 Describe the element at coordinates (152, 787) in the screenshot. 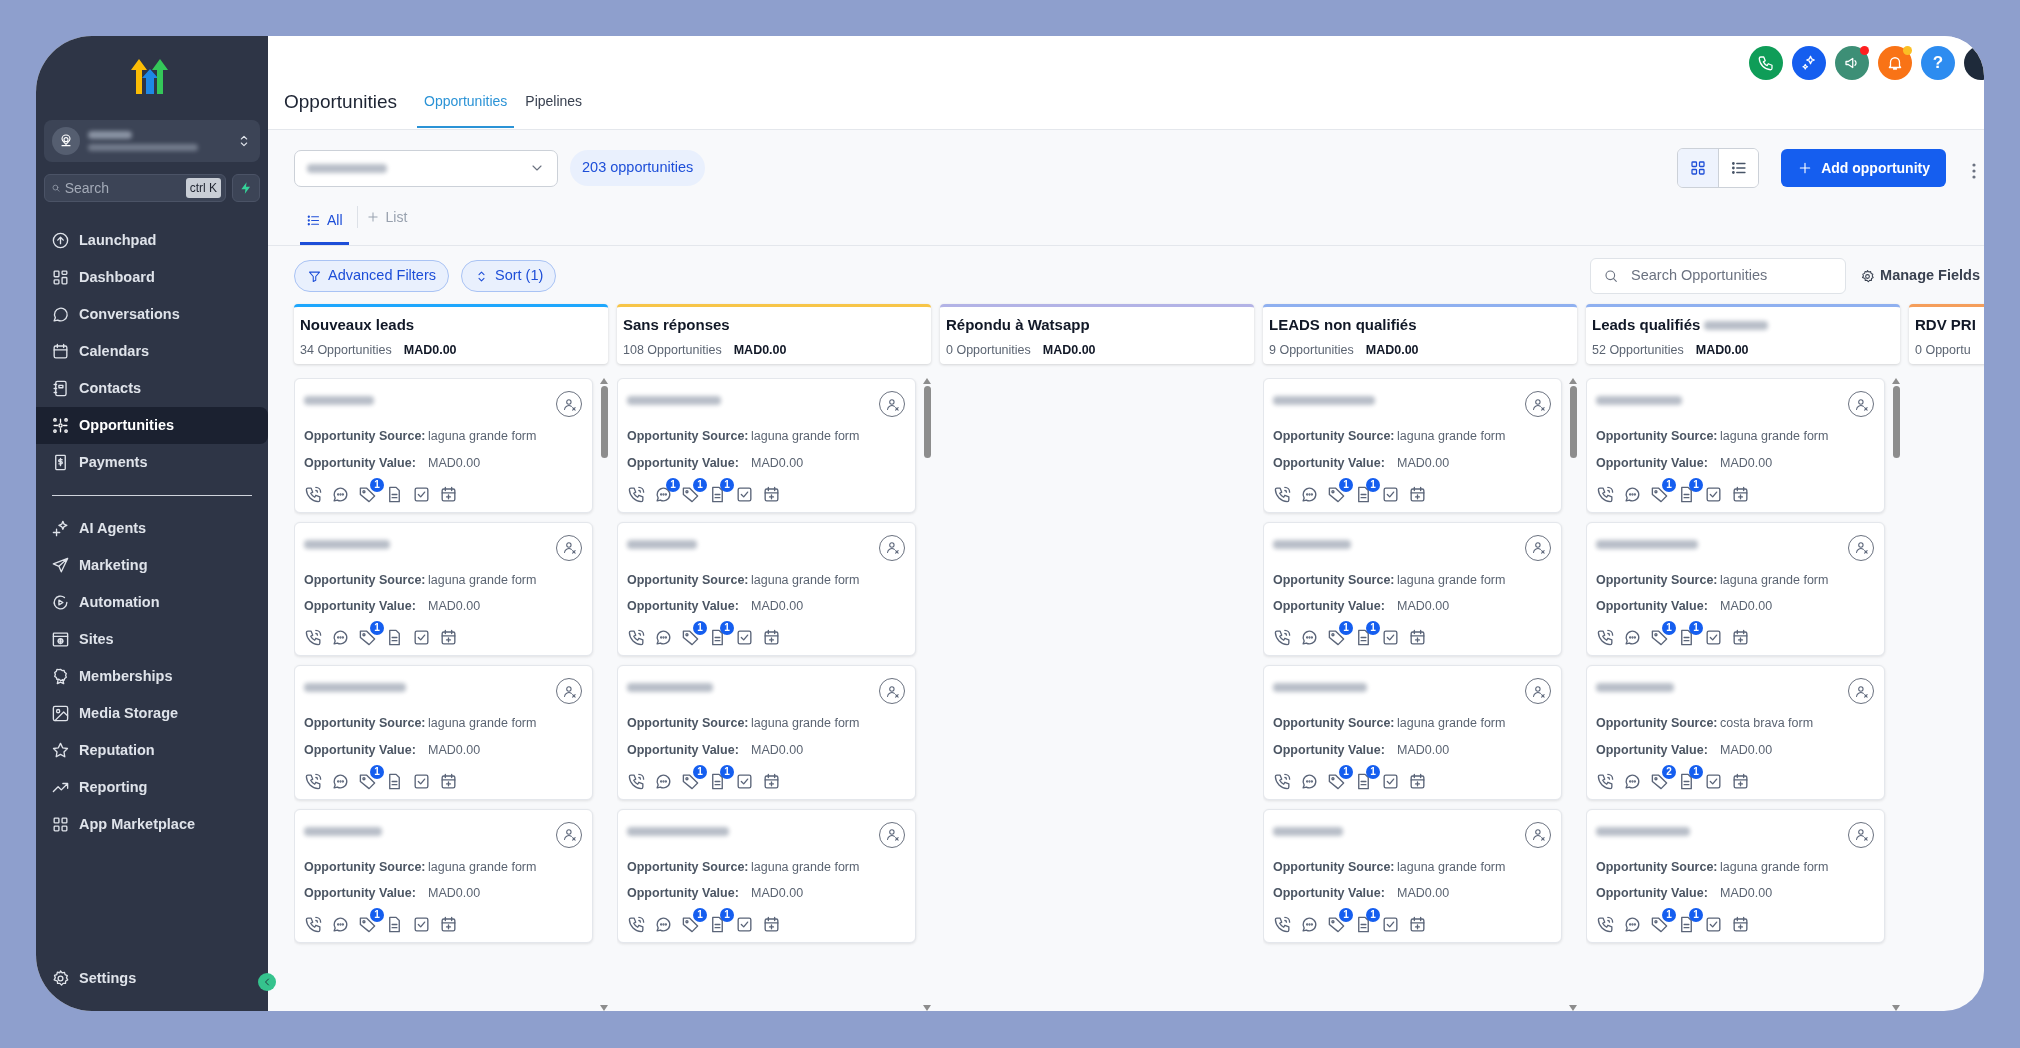

I see `sidebar-item: Reporting` at that location.